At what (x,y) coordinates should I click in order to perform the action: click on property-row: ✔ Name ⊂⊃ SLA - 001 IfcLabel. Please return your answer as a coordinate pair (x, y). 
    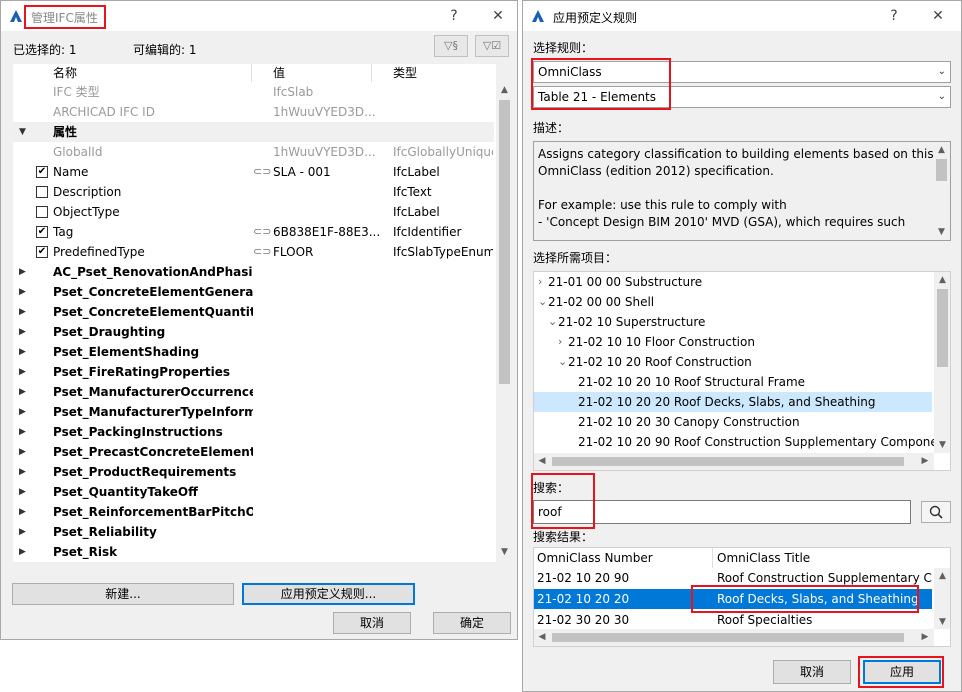
    Looking at the image, I should click on (253, 172).